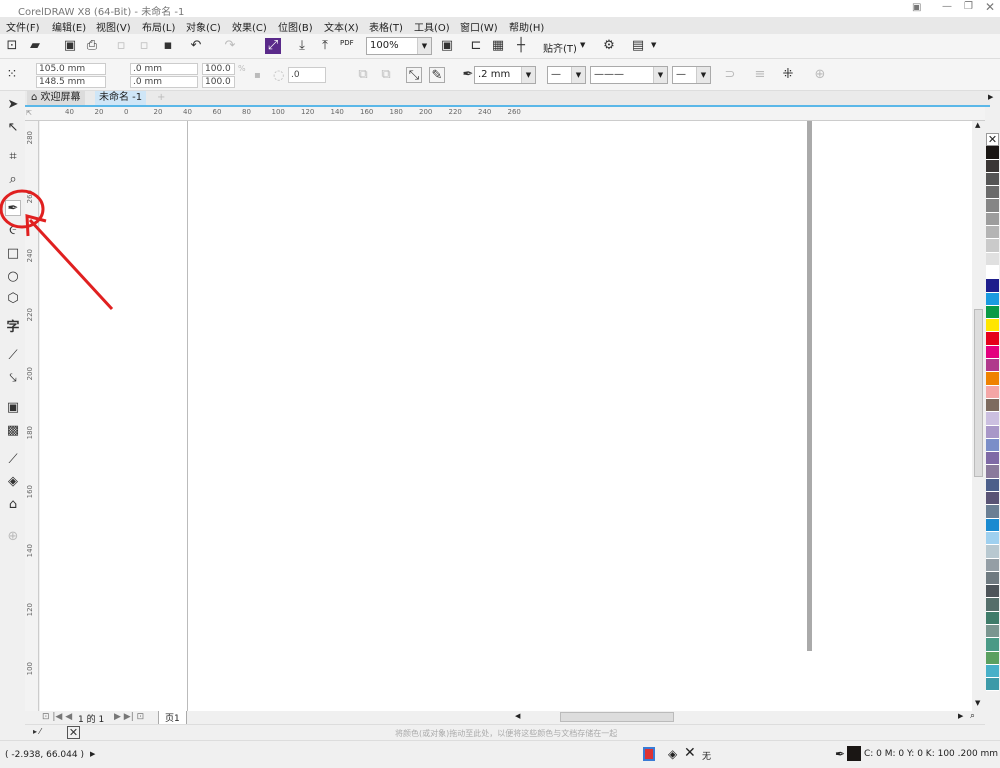  Describe the element at coordinates (307, 75) in the screenshot. I see `rotation-angle-field: .0` at that location.